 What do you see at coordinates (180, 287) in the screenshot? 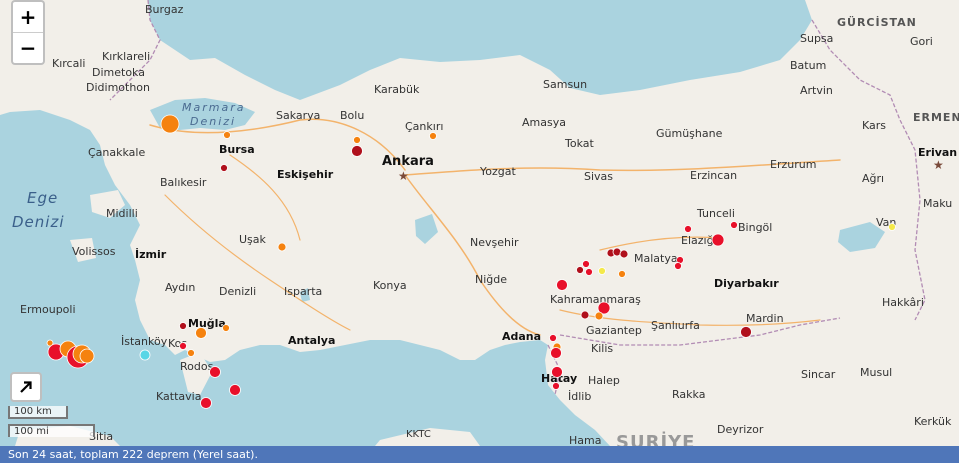
I see `label-aydin: Aydın` at bounding box center [180, 287].